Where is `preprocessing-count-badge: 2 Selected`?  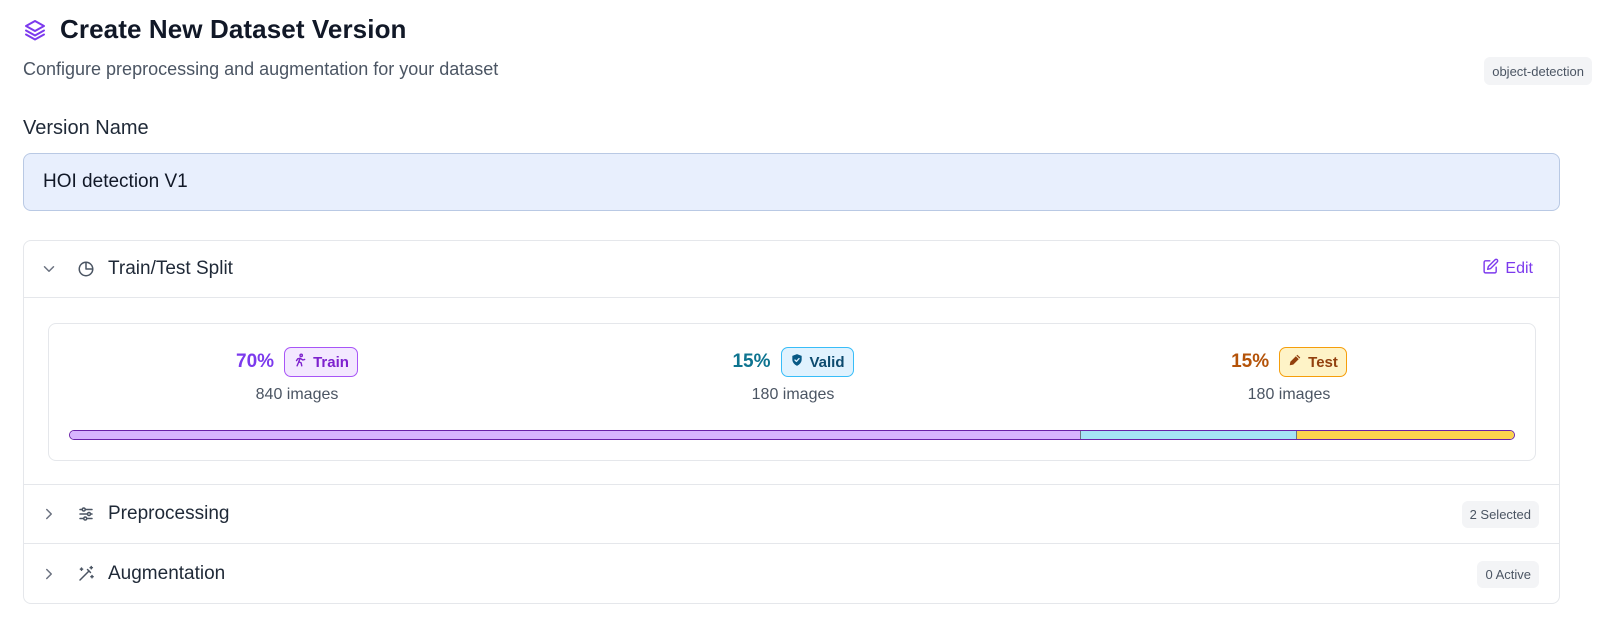
preprocessing-count-badge: 2 Selected is located at coordinates (1500, 514).